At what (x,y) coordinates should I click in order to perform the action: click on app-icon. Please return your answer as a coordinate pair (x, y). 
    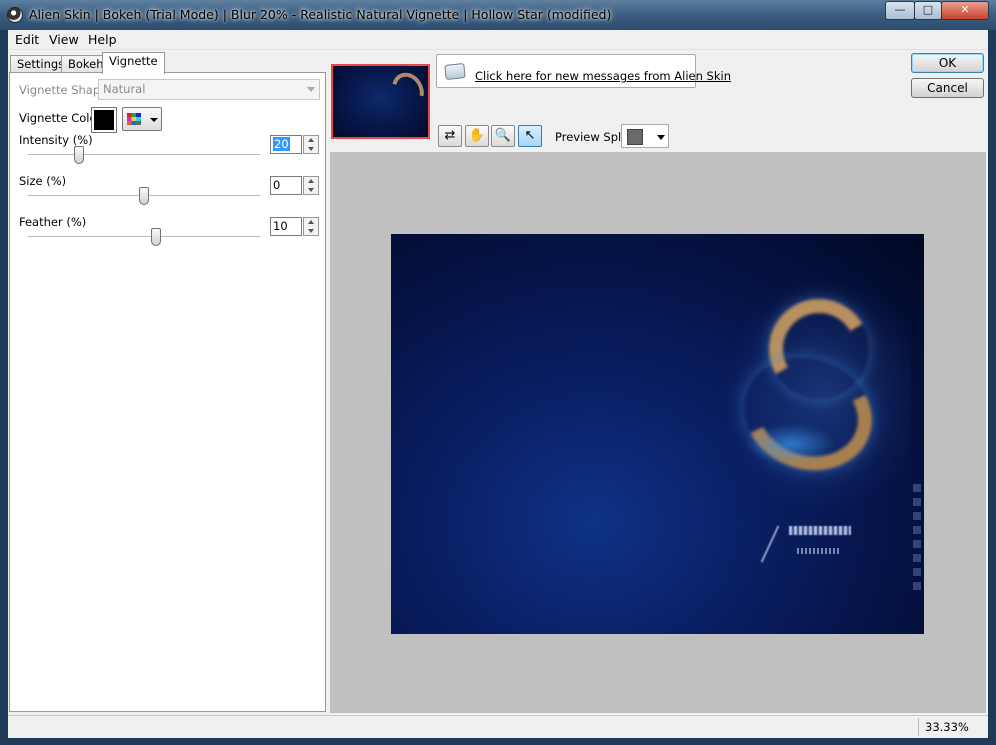
    Looking at the image, I should click on (15, 15).